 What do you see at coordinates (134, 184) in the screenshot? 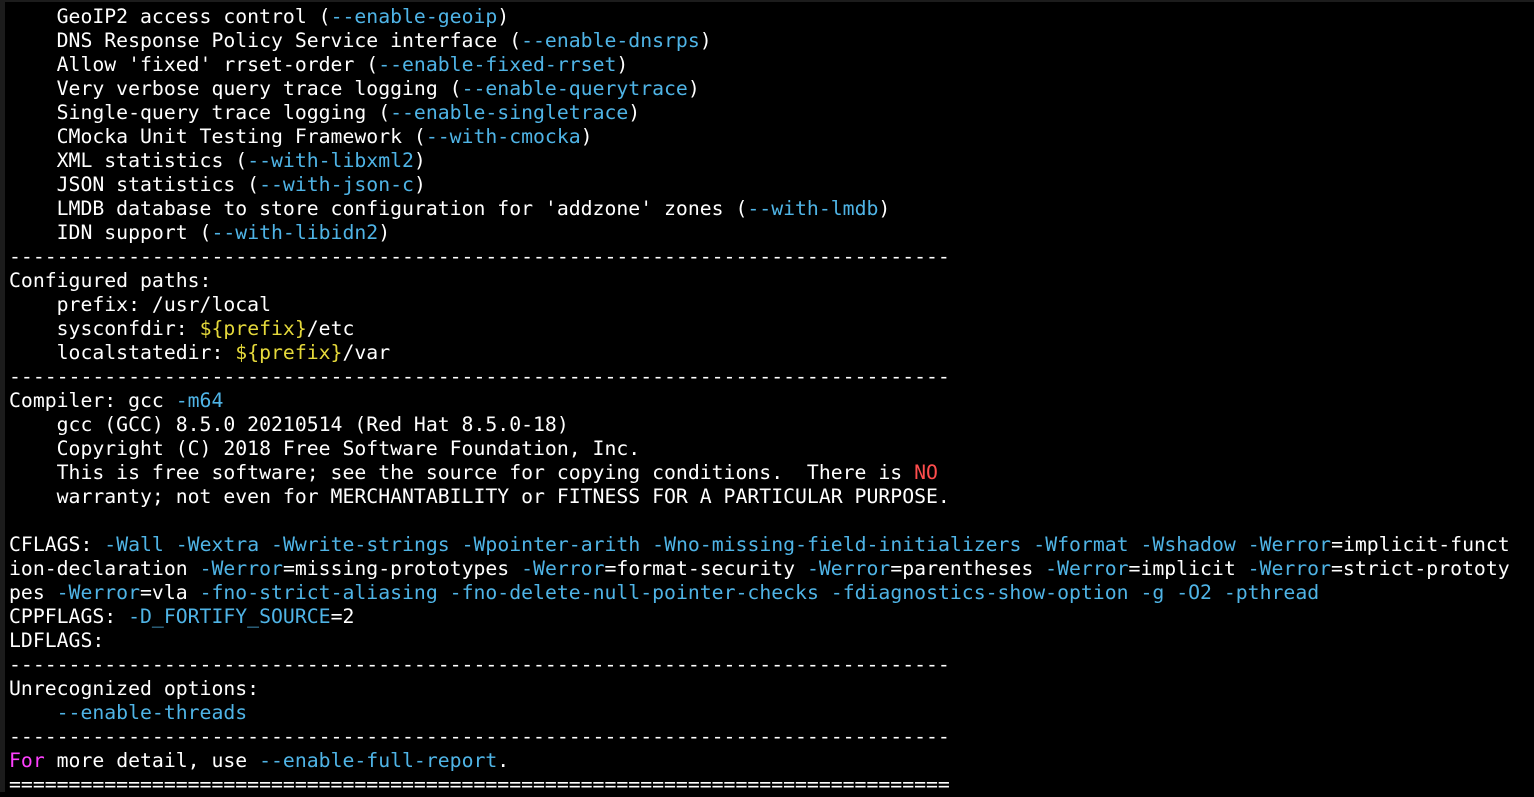
I see `terminal-text-segment: JSON statistics (` at bounding box center [134, 184].